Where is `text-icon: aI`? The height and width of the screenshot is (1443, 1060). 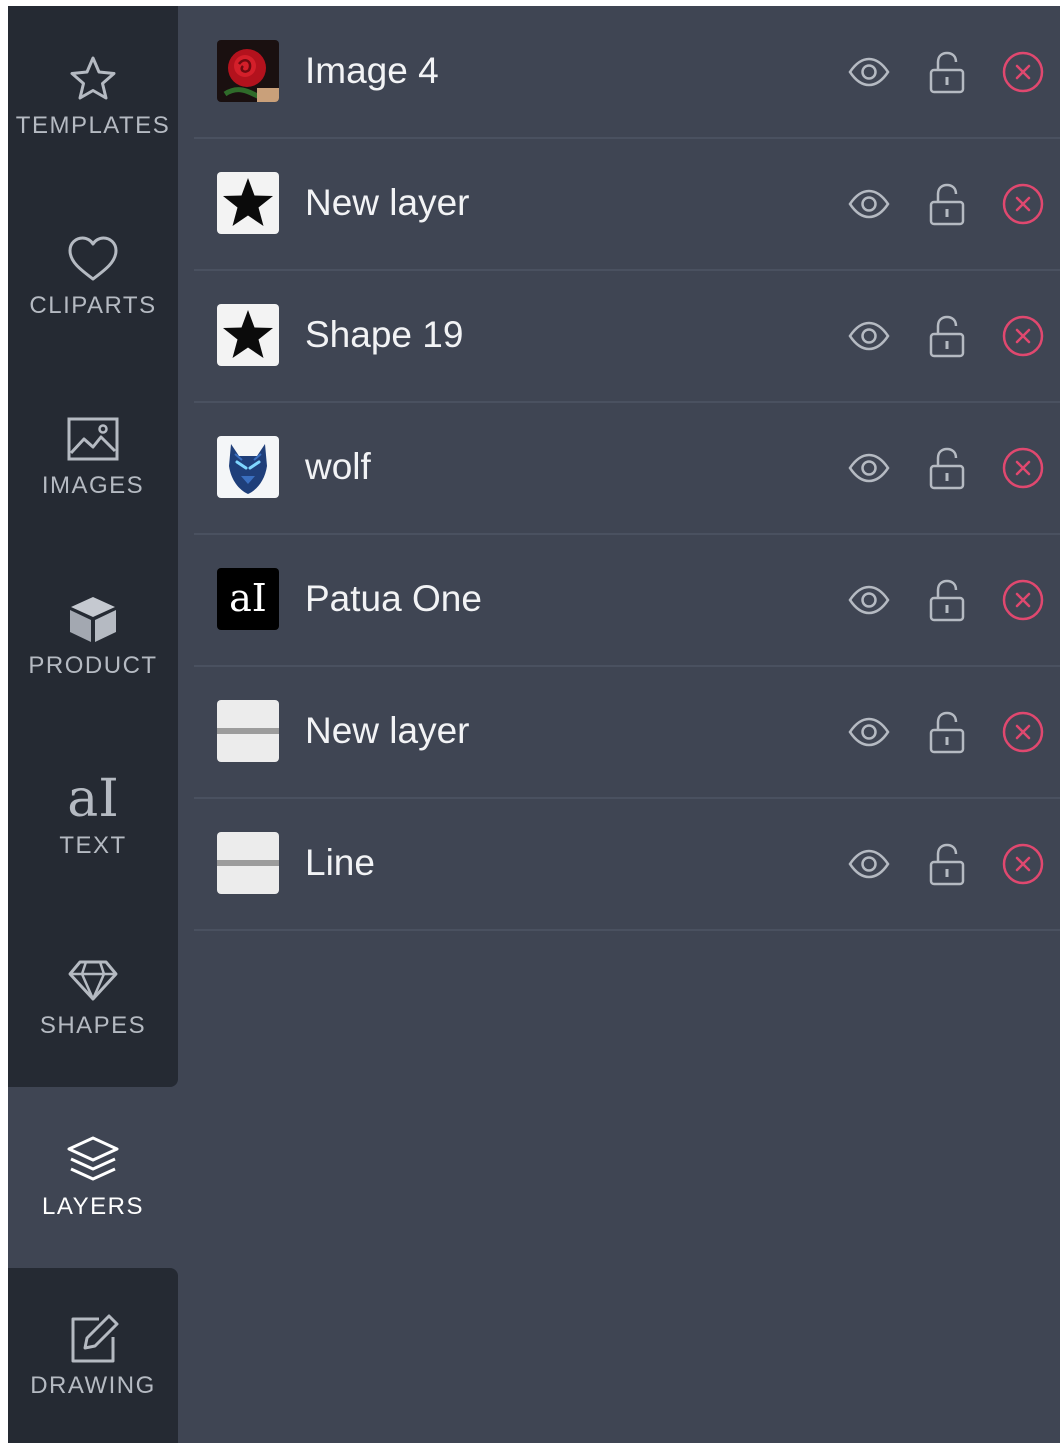
text-icon: aI is located at coordinates (93, 799).